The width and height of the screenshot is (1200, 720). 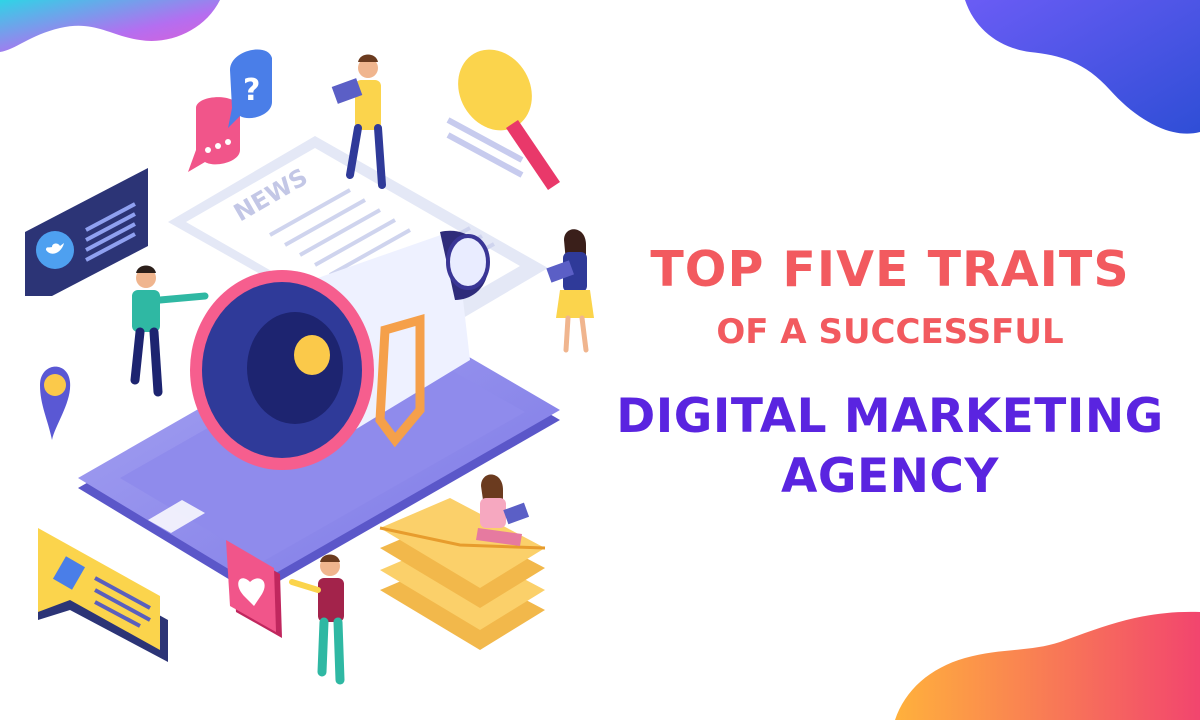 What do you see at coordinates (1082, 67) in the screenshot?
I see `corner-blob-top-right` at bounding box center [1082, 67].